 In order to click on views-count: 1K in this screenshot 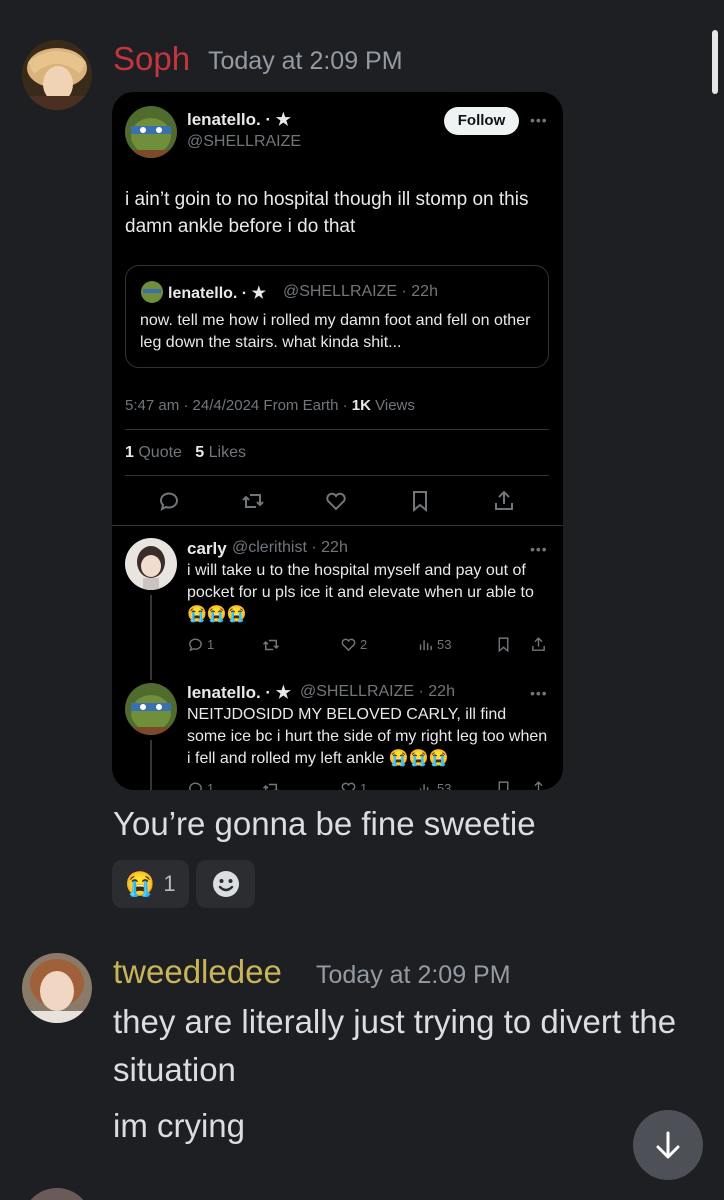, I will do `click(361, 405)`.